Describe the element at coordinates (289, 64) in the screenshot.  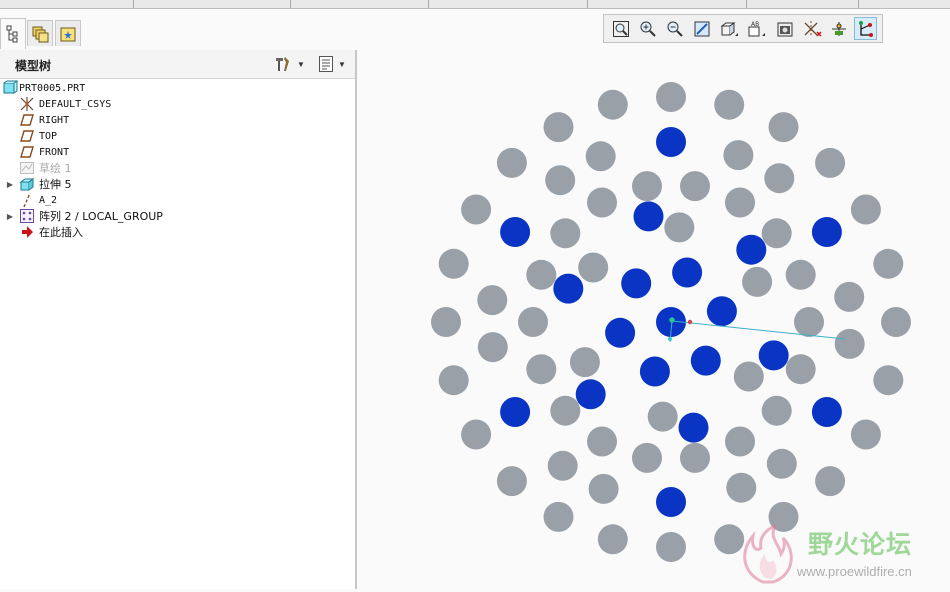
I see `tree-settings-button: ▼` at that location.